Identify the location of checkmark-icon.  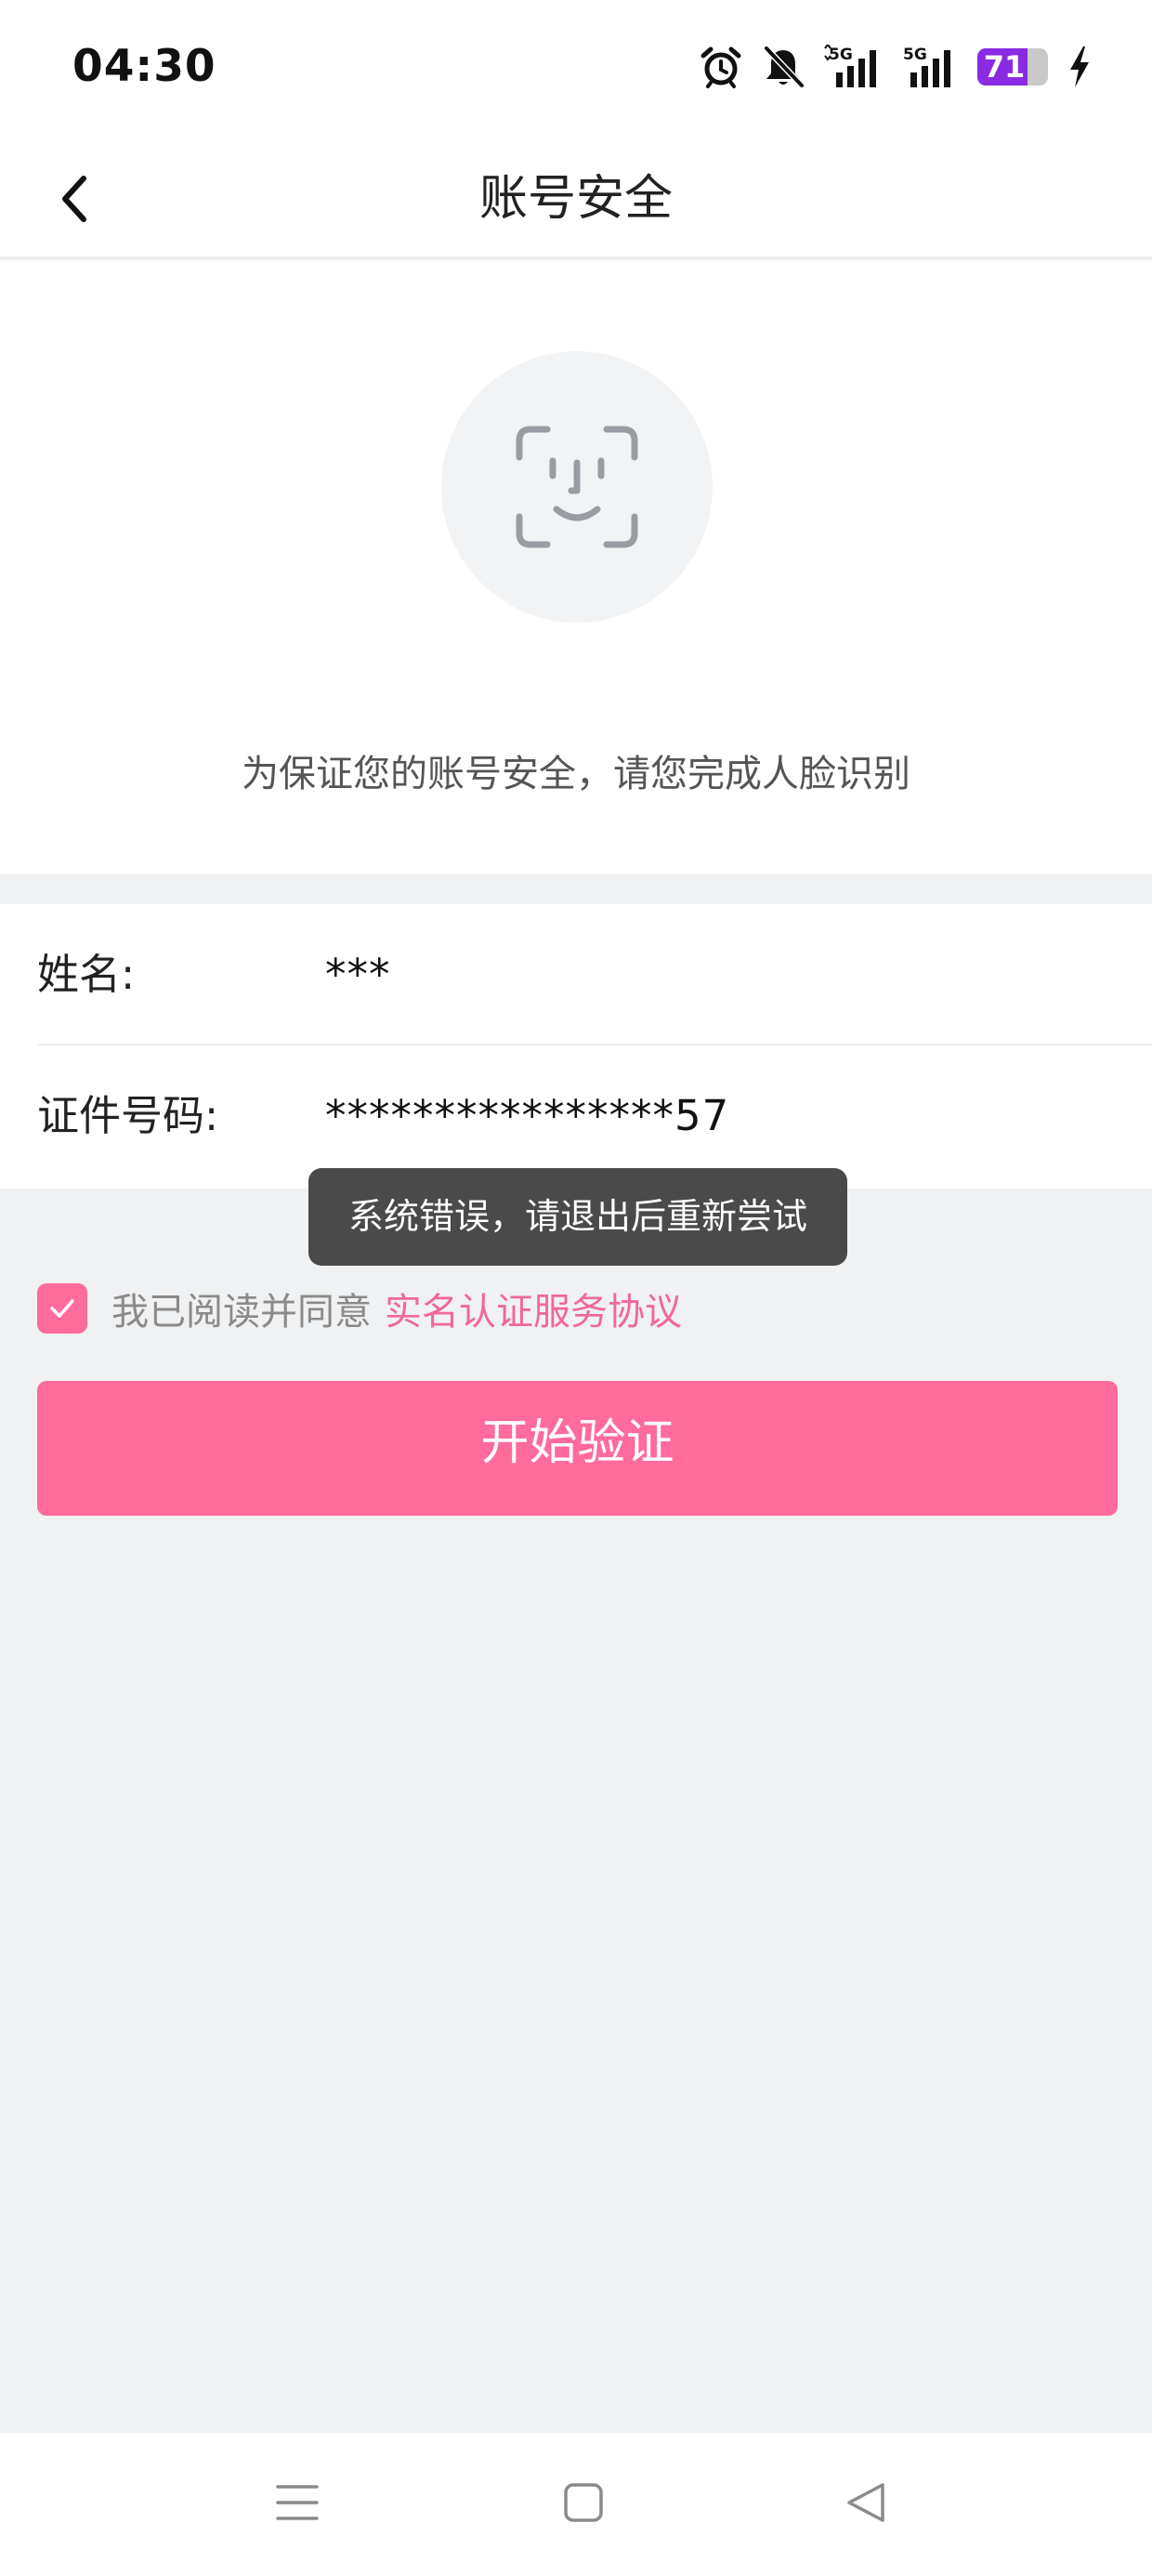
(62, 1308).